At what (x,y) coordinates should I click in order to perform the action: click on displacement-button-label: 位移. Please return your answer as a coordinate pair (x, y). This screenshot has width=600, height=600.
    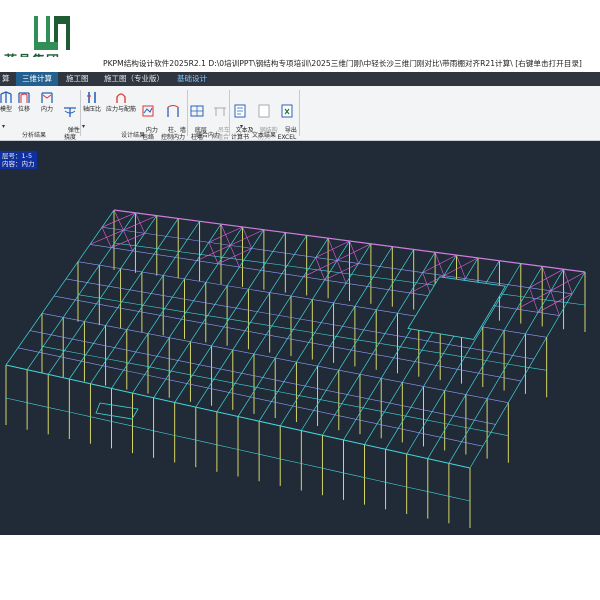
    Looking at the image, I should click on (23, 109).